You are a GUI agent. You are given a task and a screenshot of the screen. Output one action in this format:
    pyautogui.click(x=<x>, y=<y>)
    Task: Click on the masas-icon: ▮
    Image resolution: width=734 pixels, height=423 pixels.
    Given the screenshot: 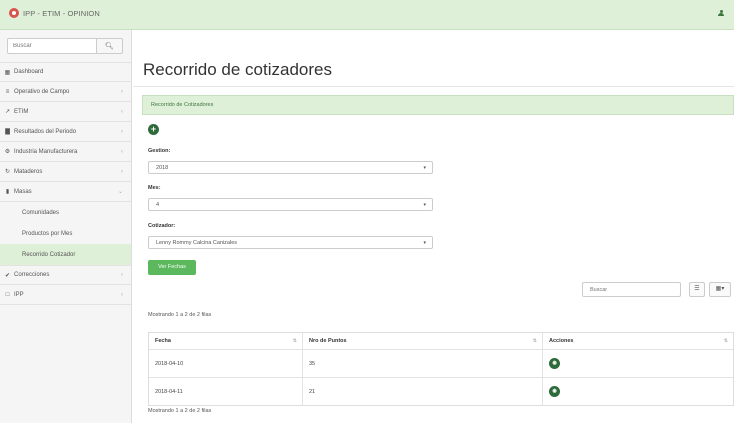 What is the action you would take?
    pyautogui.click(x=7, y=192)
    